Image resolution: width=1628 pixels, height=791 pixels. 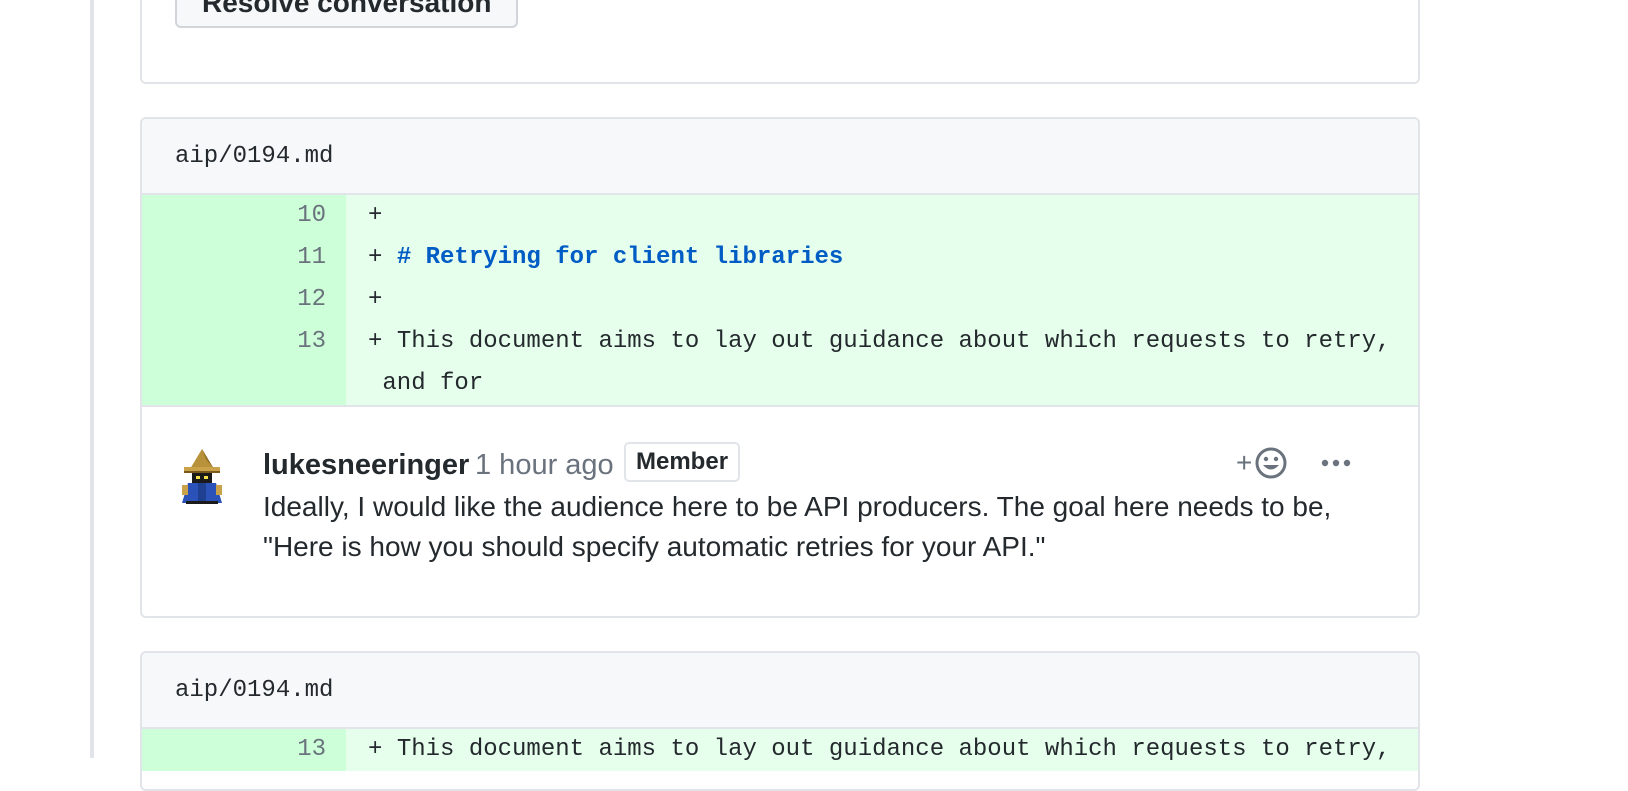 What do you see at coordinates (620, 257) in the screenshot?
I see `markdown-heading: # Retrying for client libraries` at bounding box center [620, 257].